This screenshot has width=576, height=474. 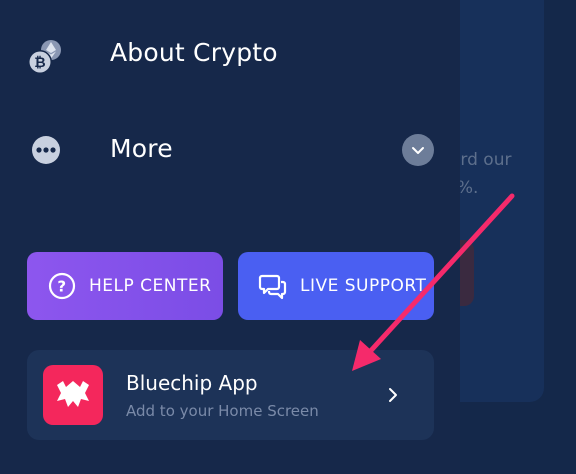 I want to click on background-card, so click(x=502, y=201).